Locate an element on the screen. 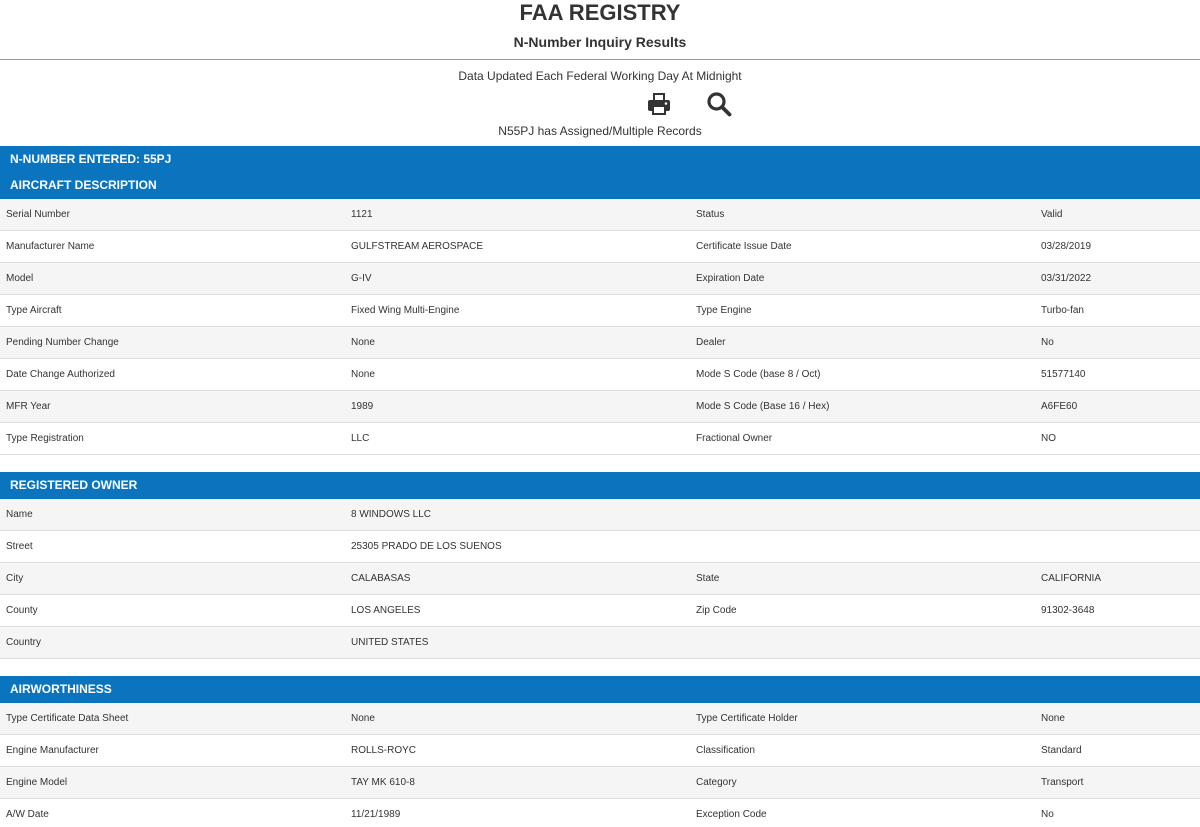  field-label: Classification is located at coordinates (862, 750).